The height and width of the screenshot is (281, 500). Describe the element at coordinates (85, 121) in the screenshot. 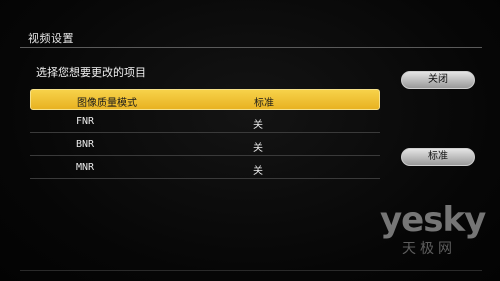

I see `setting-name: FNR` at that location.